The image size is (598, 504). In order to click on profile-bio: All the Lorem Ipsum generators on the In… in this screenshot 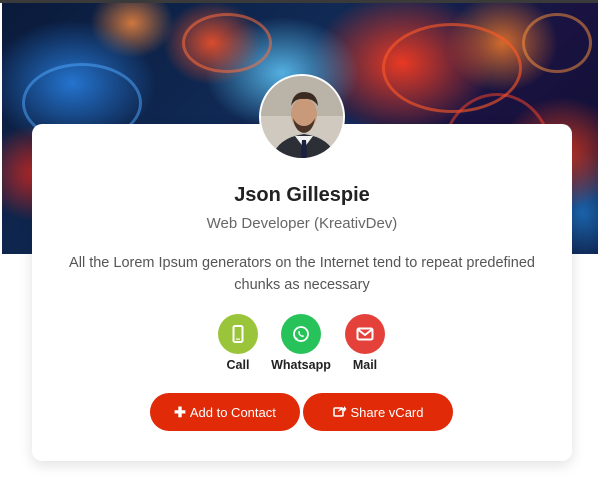, I will do `click(302, 274)`.